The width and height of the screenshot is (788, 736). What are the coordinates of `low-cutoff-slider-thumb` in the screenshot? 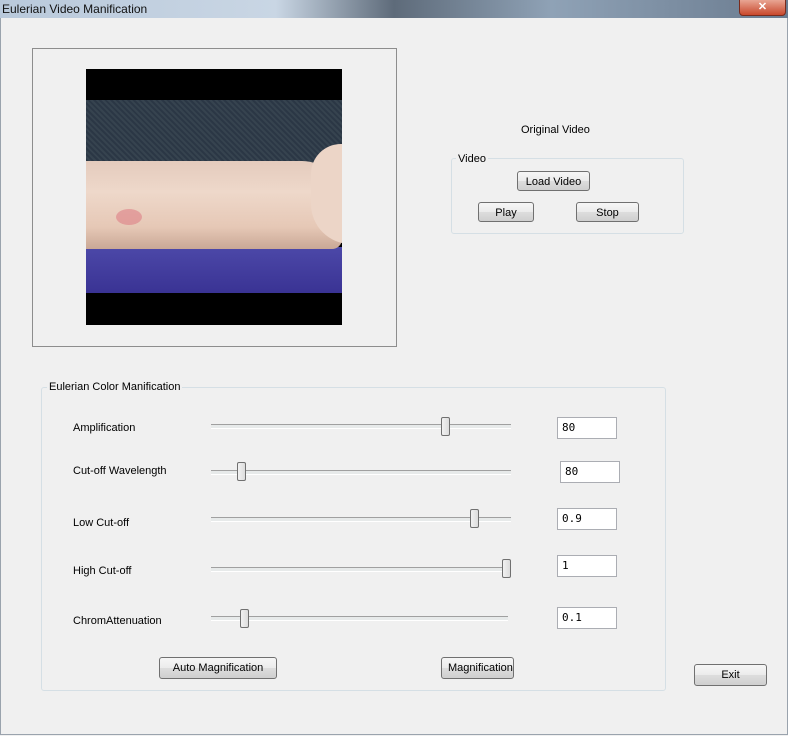 It's located at (474, 518).